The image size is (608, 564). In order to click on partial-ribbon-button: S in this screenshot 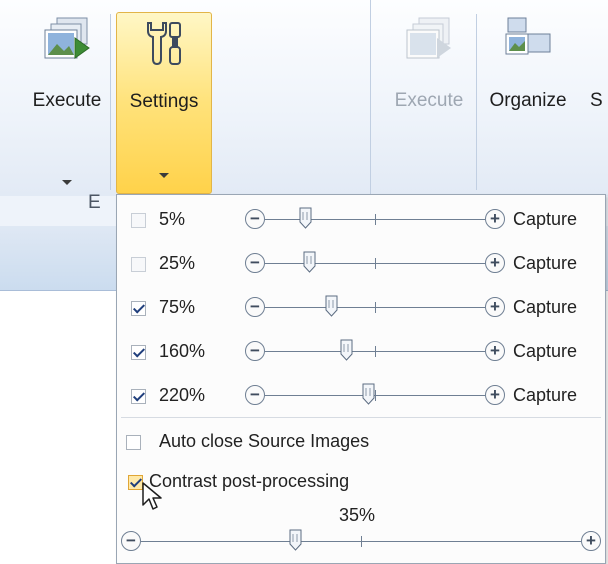, I will do `click(599, 101)`.